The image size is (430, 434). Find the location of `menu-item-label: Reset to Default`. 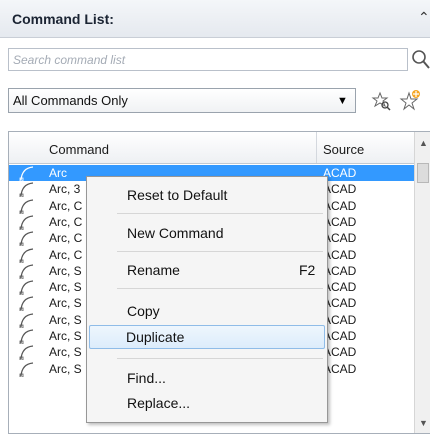

menu-item-label: Reset to Default is located at coordinates (177, 195).